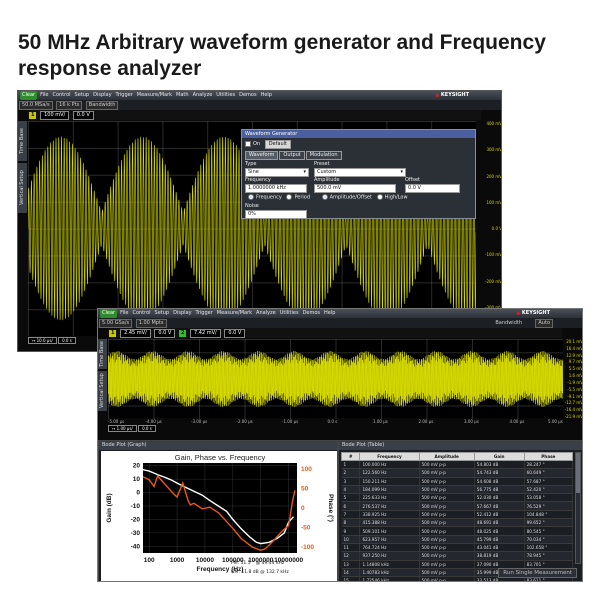 The height and width of the screenshot is (600, 600). Describe the element at coordinates (457, 473) in the screenshot. I see `table-row: 2 122.560 Hz 500 mV p-p 54.743 dB 60.649 °` at that location.